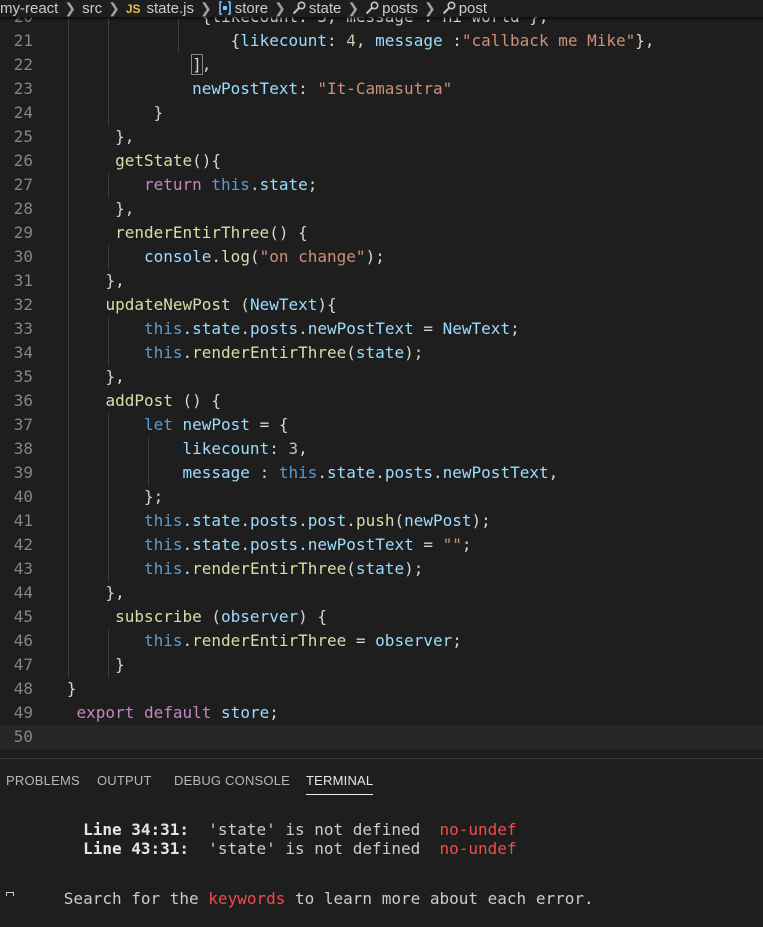  What do you see at coordinates (381, 593) in the screenshot?
I see `code-line: 44 },` at bounding box center [381, 593].